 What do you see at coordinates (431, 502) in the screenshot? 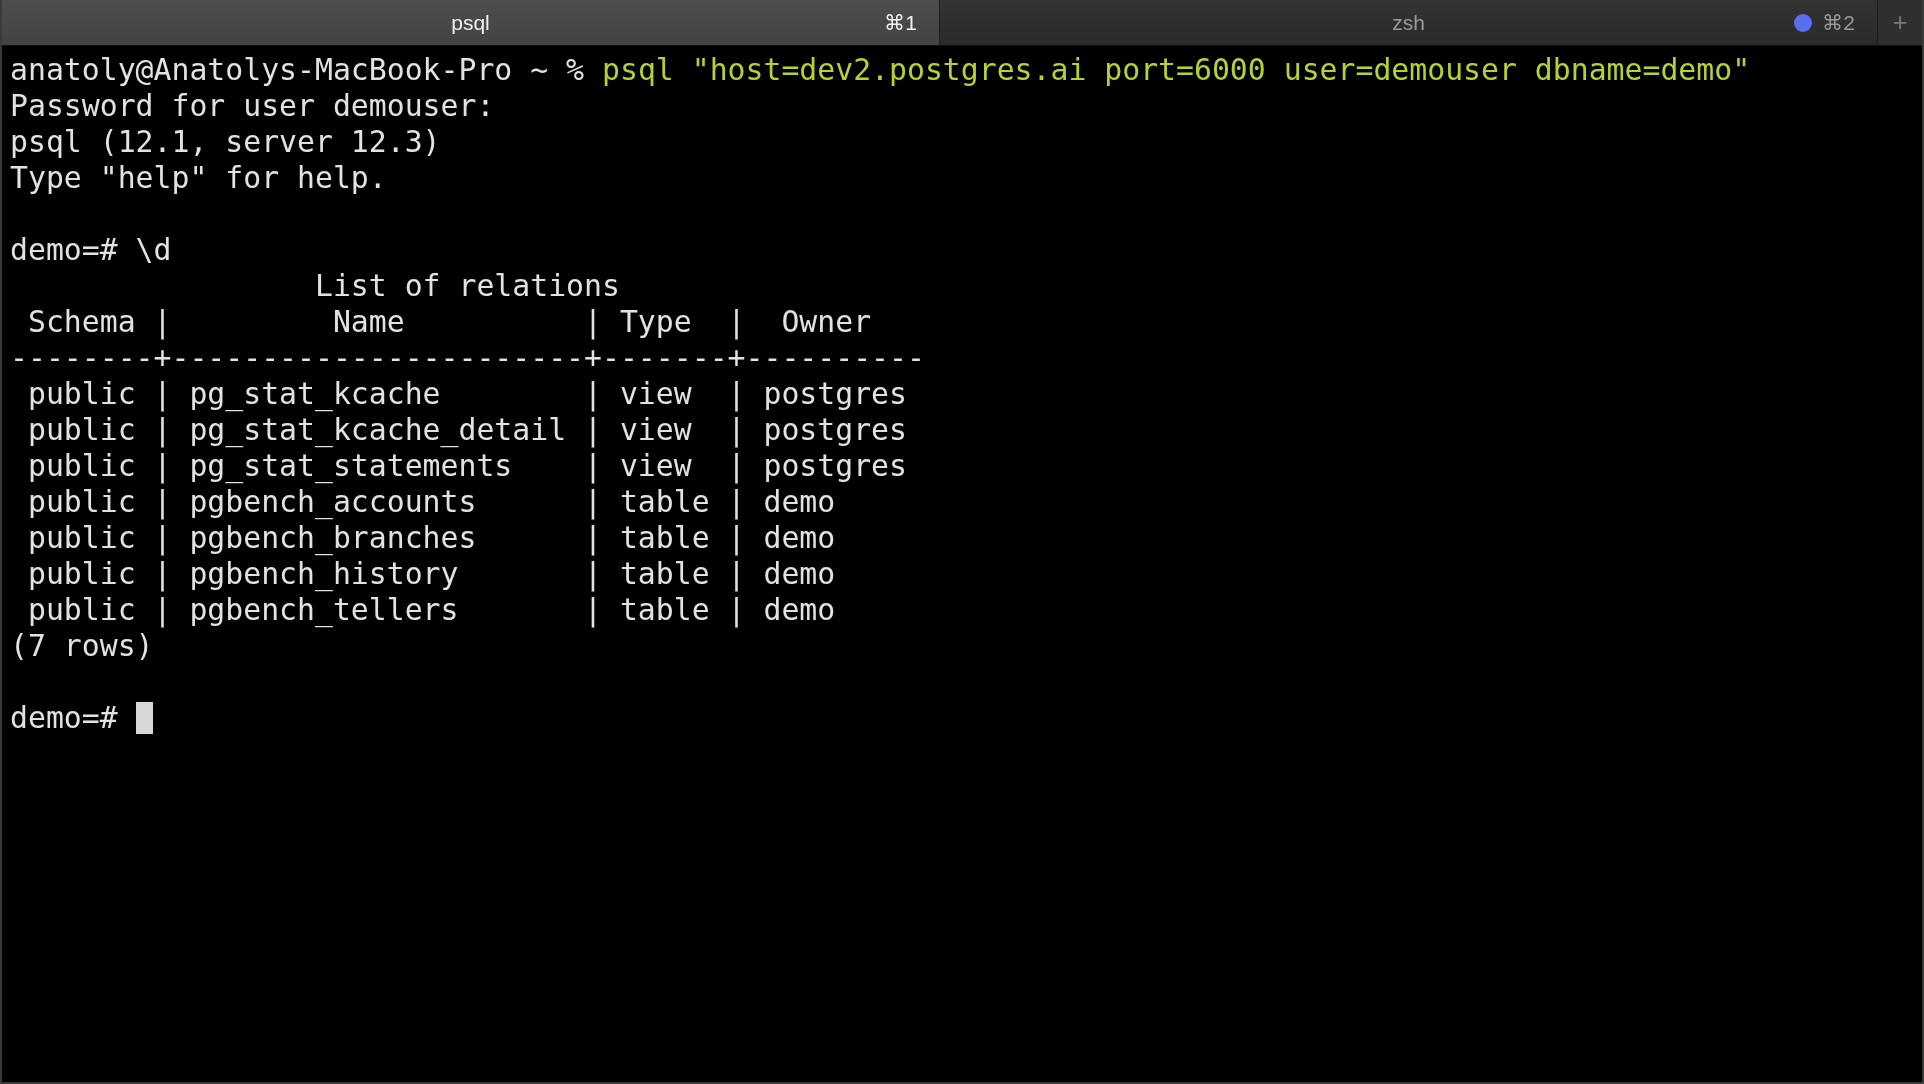
I see `output-line: public | pgbench_accounts | table | demo` at bounding box center [431, 502].